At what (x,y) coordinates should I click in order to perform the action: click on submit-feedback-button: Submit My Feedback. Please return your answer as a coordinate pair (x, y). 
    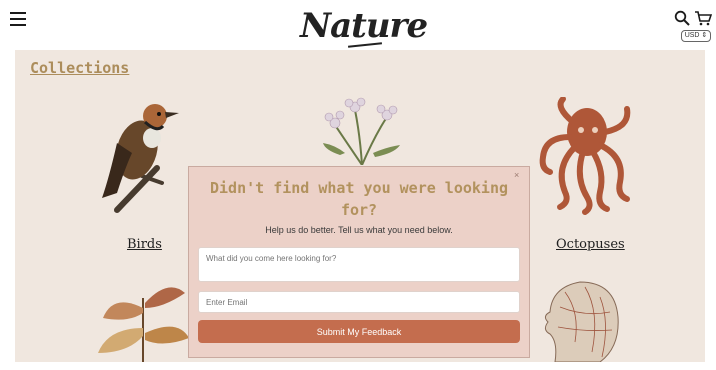
    Looking at the image, I should click on (359, 331).